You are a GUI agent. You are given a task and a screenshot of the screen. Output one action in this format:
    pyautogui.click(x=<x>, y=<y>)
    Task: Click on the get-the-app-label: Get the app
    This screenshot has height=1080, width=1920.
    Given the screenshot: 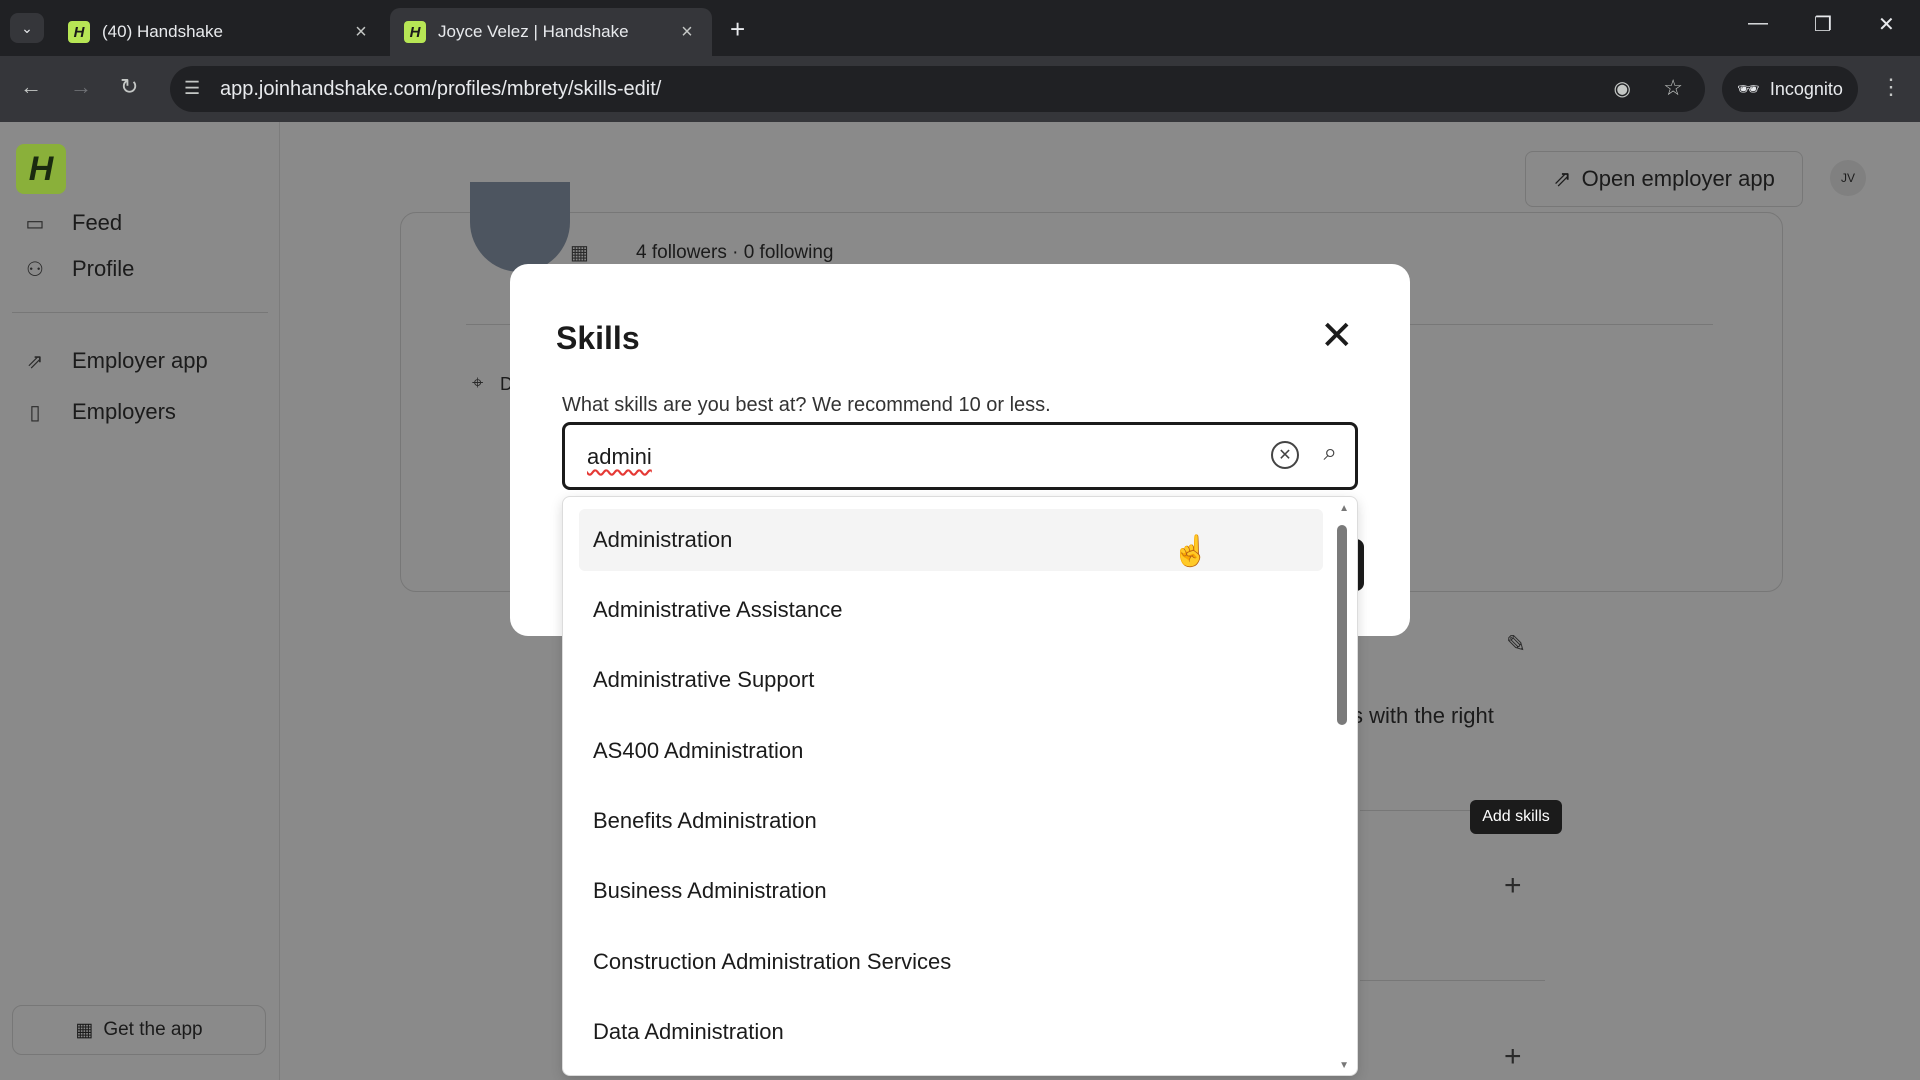 What is the action you would take?
    pyautogui.click(x=153, y=1029)
    